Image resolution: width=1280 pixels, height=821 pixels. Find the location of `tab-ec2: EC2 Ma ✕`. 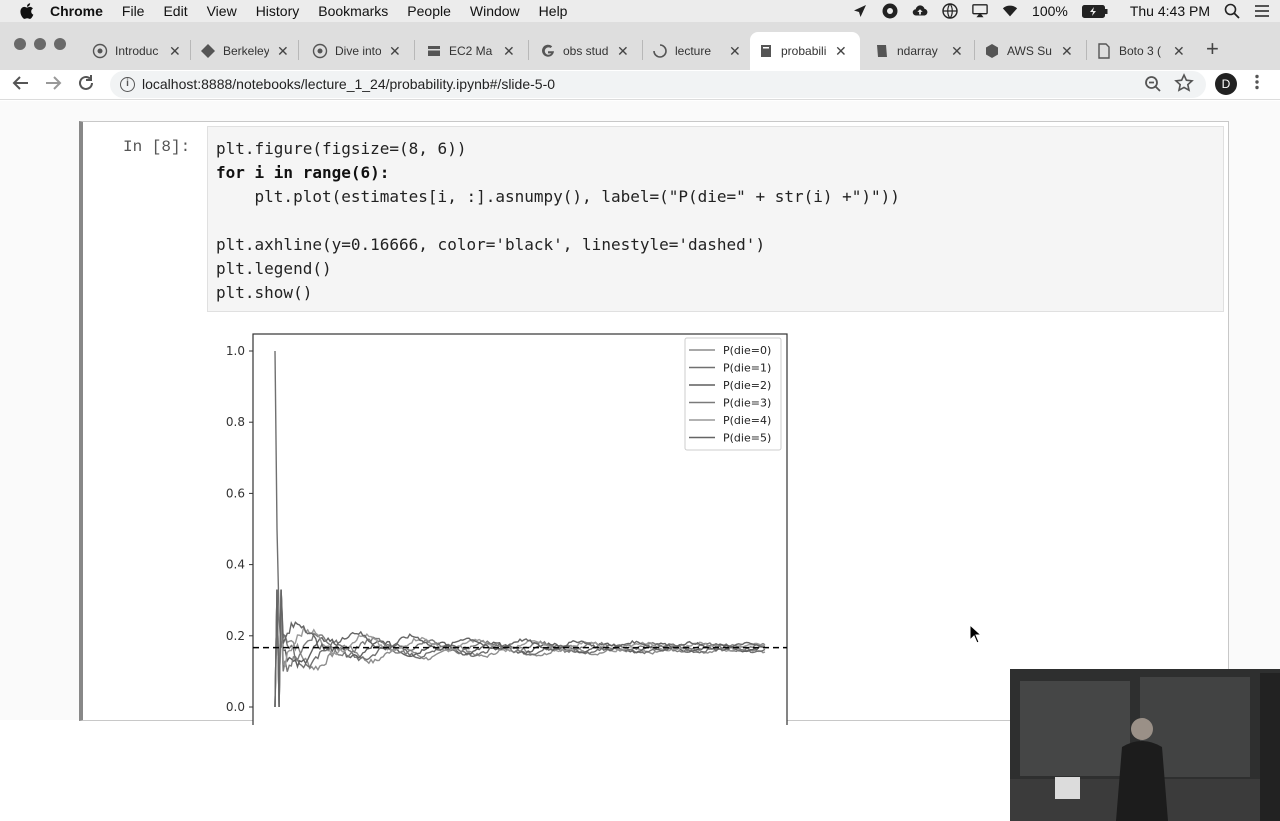

tab-ec2: EC2 Ma ✕ is located at coordinates (472, 51).